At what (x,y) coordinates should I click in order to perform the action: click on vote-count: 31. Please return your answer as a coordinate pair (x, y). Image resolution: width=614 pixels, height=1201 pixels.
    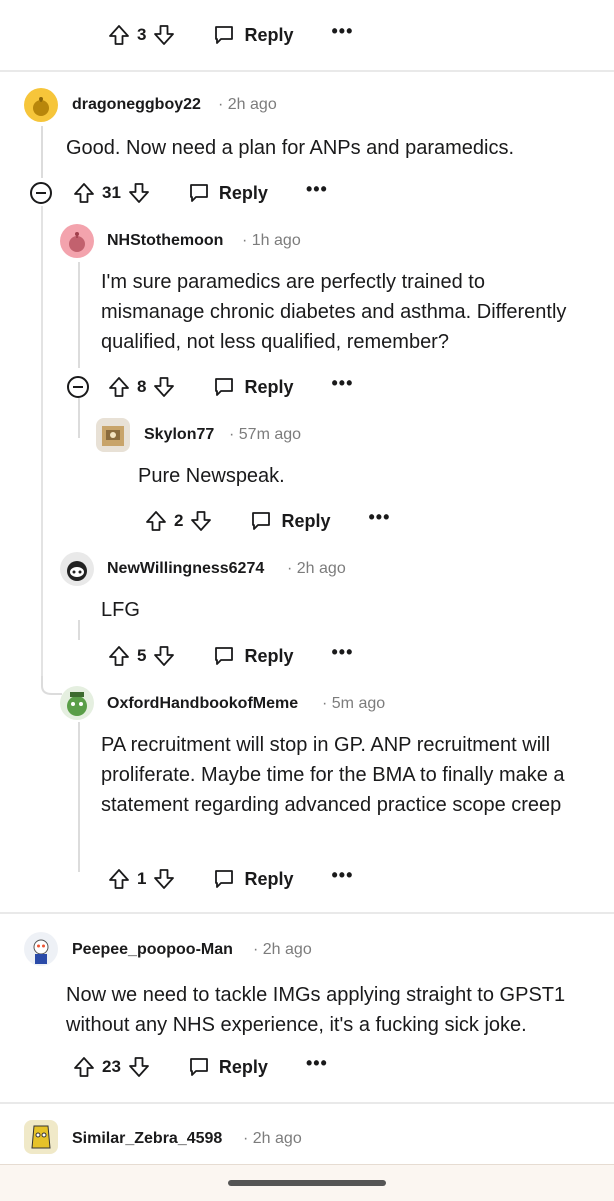
    Looking at the image, I should click on (111, 192).